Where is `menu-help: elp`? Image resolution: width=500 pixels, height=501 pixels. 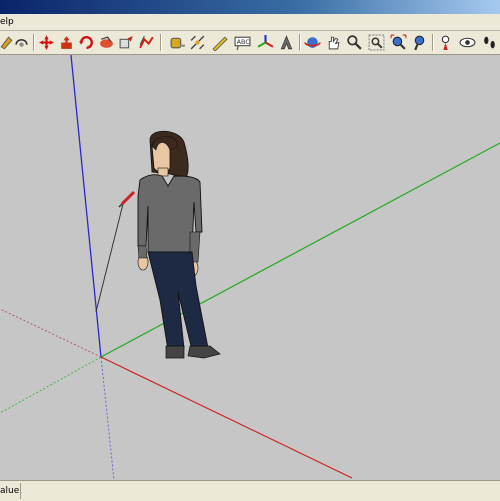
menu-help: elp is located at coordinates (7, 22).